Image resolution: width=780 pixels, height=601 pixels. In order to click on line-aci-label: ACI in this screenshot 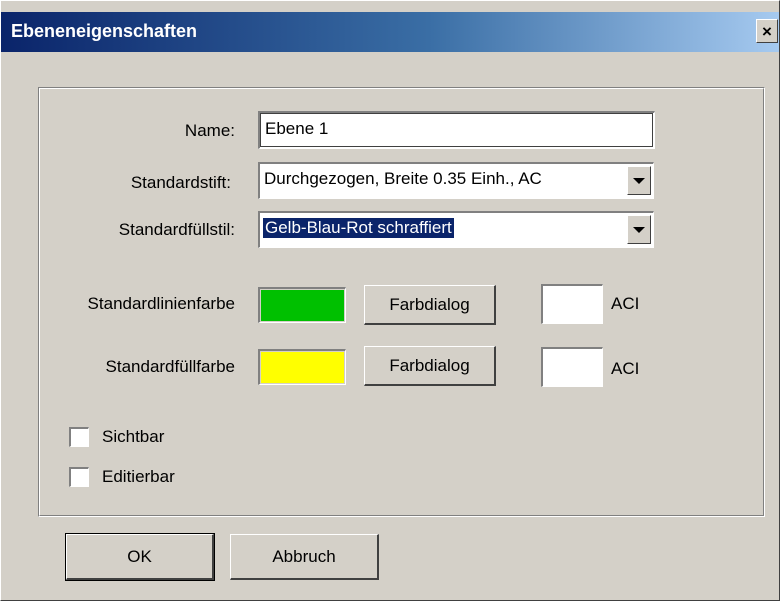, I will do `click(625, 303)`.